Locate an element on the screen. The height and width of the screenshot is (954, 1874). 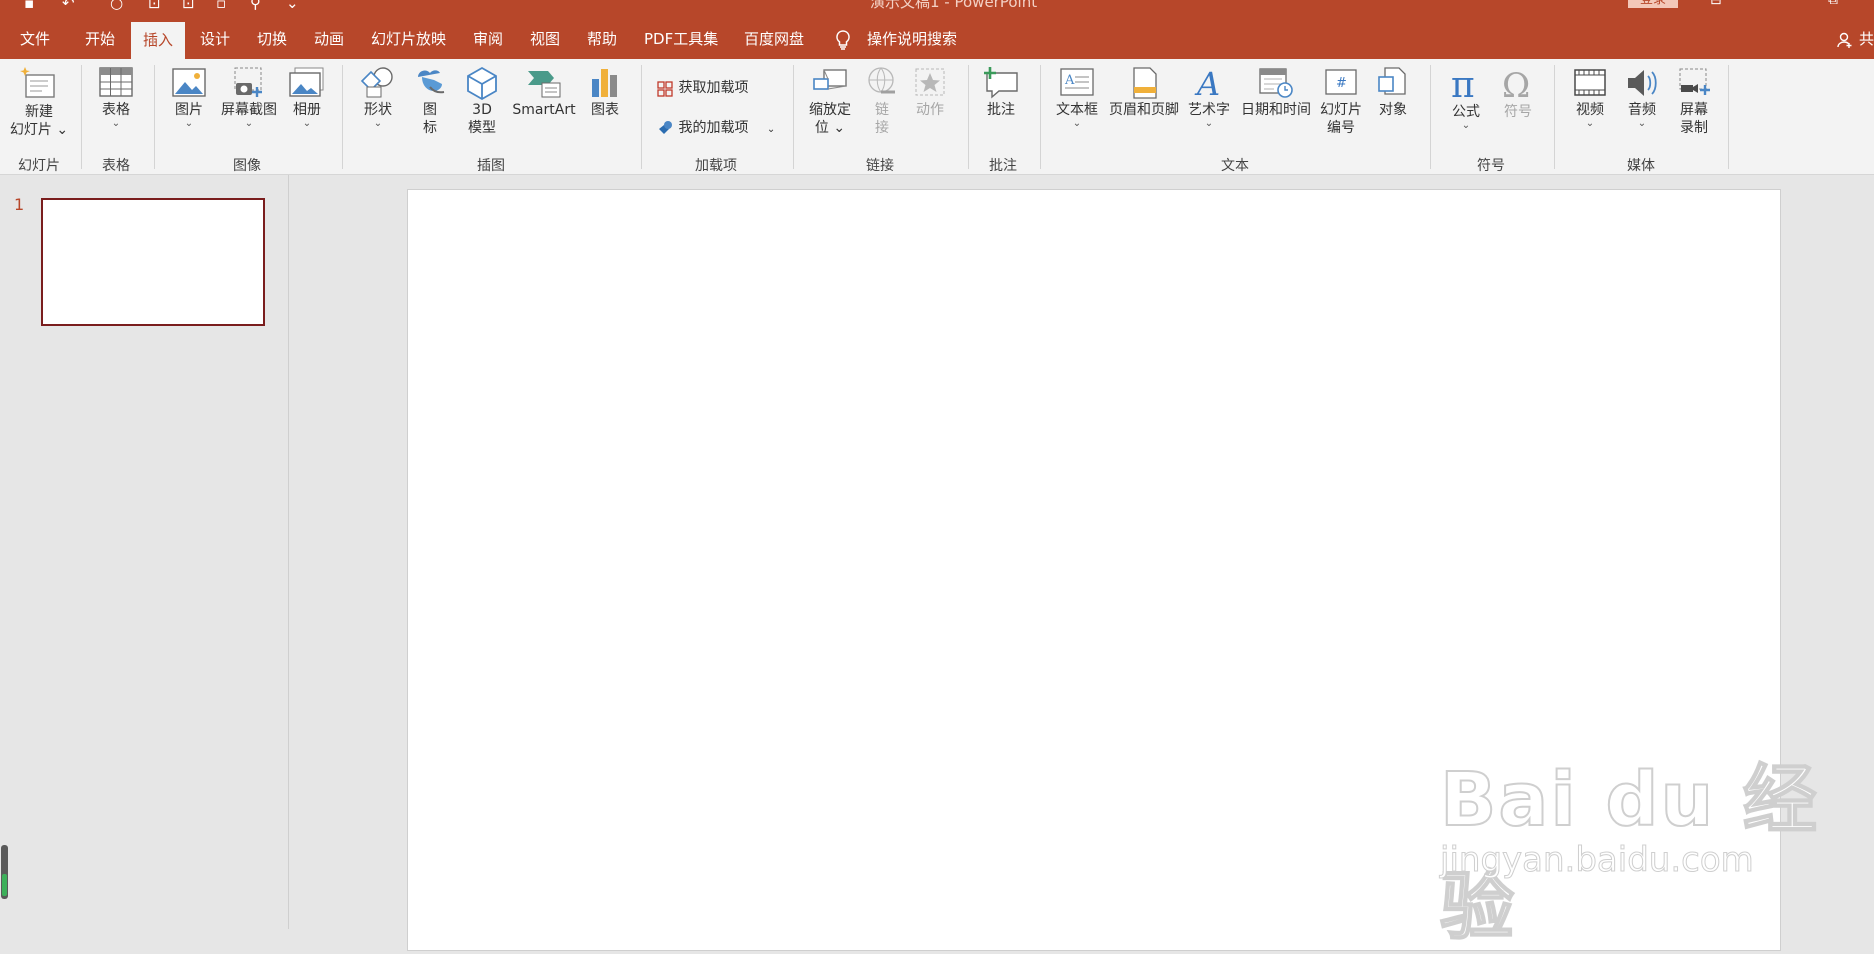
header-footer-button: 页眉和页脚 is located at coordinates (1144, 92).